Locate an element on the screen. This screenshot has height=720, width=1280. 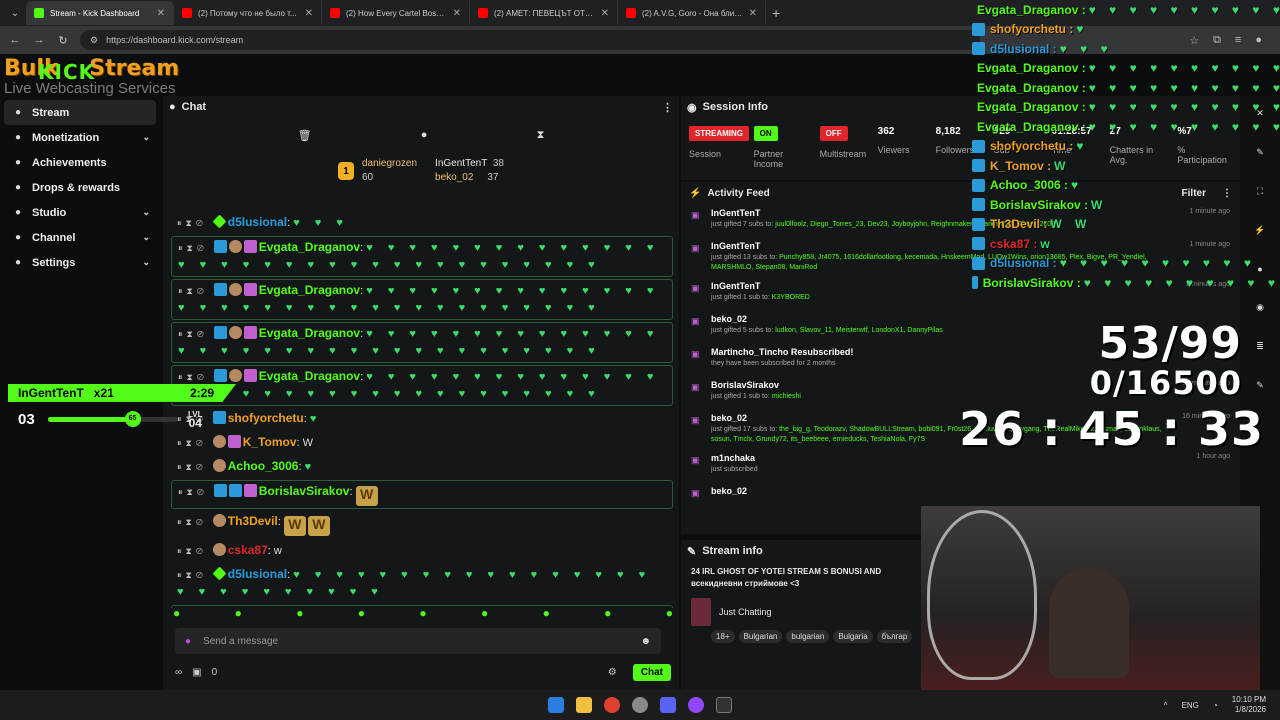
chat-menu-icon: ⋮ is located at coordinates (667, 107).